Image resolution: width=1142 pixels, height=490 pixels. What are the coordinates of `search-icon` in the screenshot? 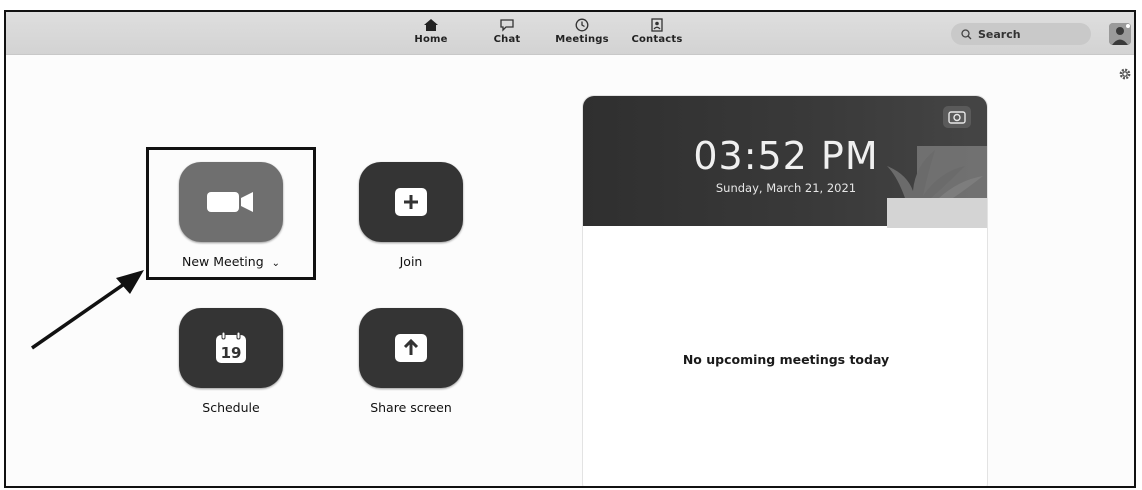 It's located at (966, 33).